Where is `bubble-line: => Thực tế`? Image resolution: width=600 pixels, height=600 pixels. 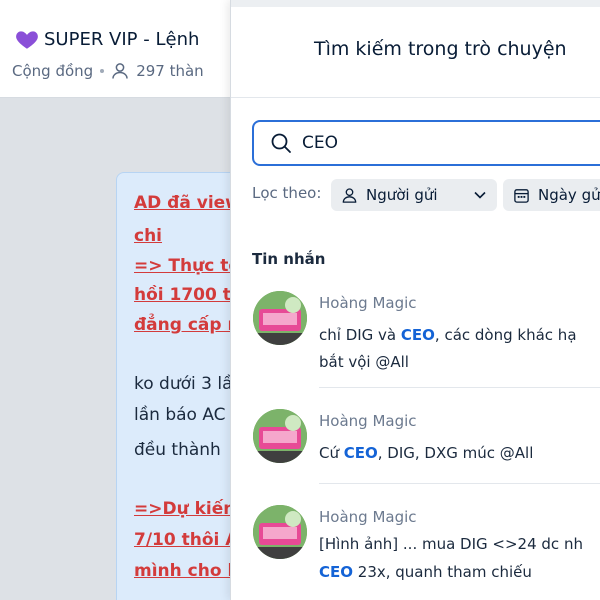 bubble-line: => Thực tế is located at coordinates (187, 266).